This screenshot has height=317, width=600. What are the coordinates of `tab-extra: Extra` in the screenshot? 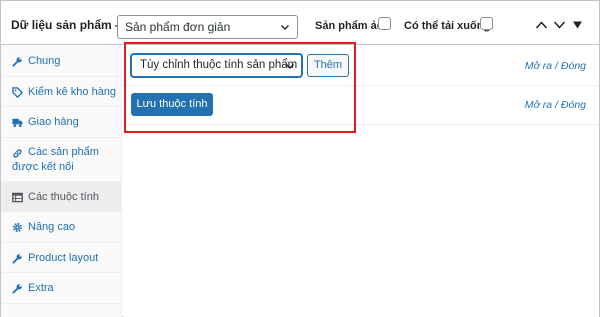 It's located at (61, 288).